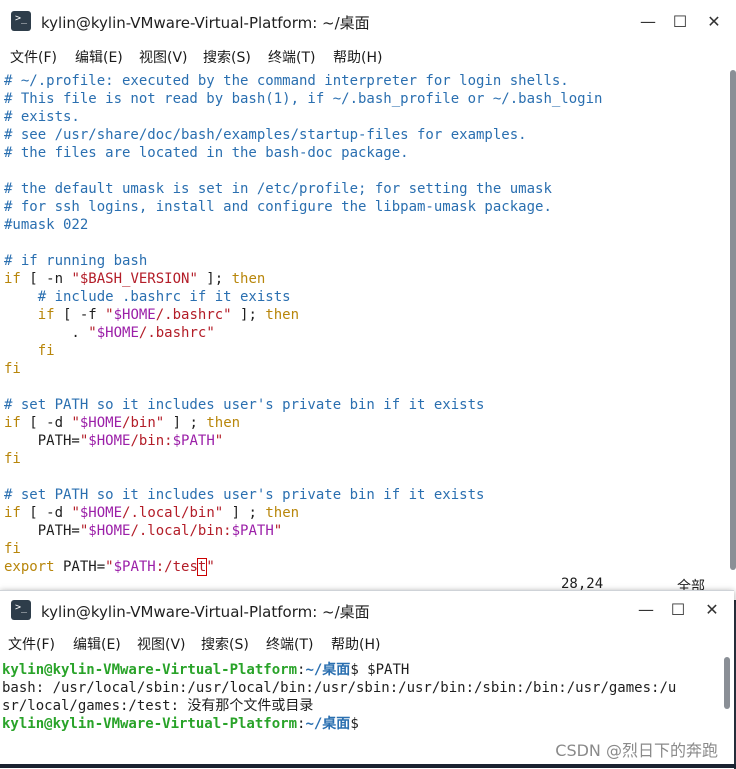  What do you see at coordinates (80, 315) in the screenshot?
I see `code-token: [ -f` at bounding box center [80, 315].